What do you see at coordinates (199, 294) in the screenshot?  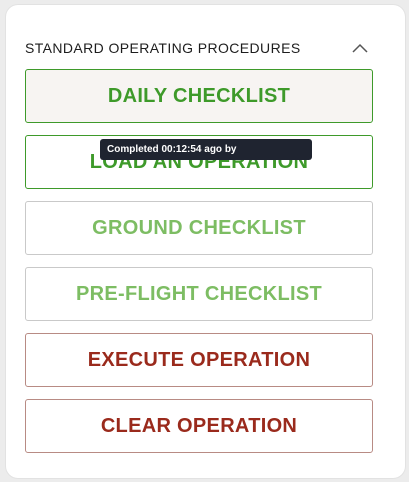 I see `pre-flight-checklist-button: PRE-FLIGHT CHECKLIST` at bounding box center [199, 294].